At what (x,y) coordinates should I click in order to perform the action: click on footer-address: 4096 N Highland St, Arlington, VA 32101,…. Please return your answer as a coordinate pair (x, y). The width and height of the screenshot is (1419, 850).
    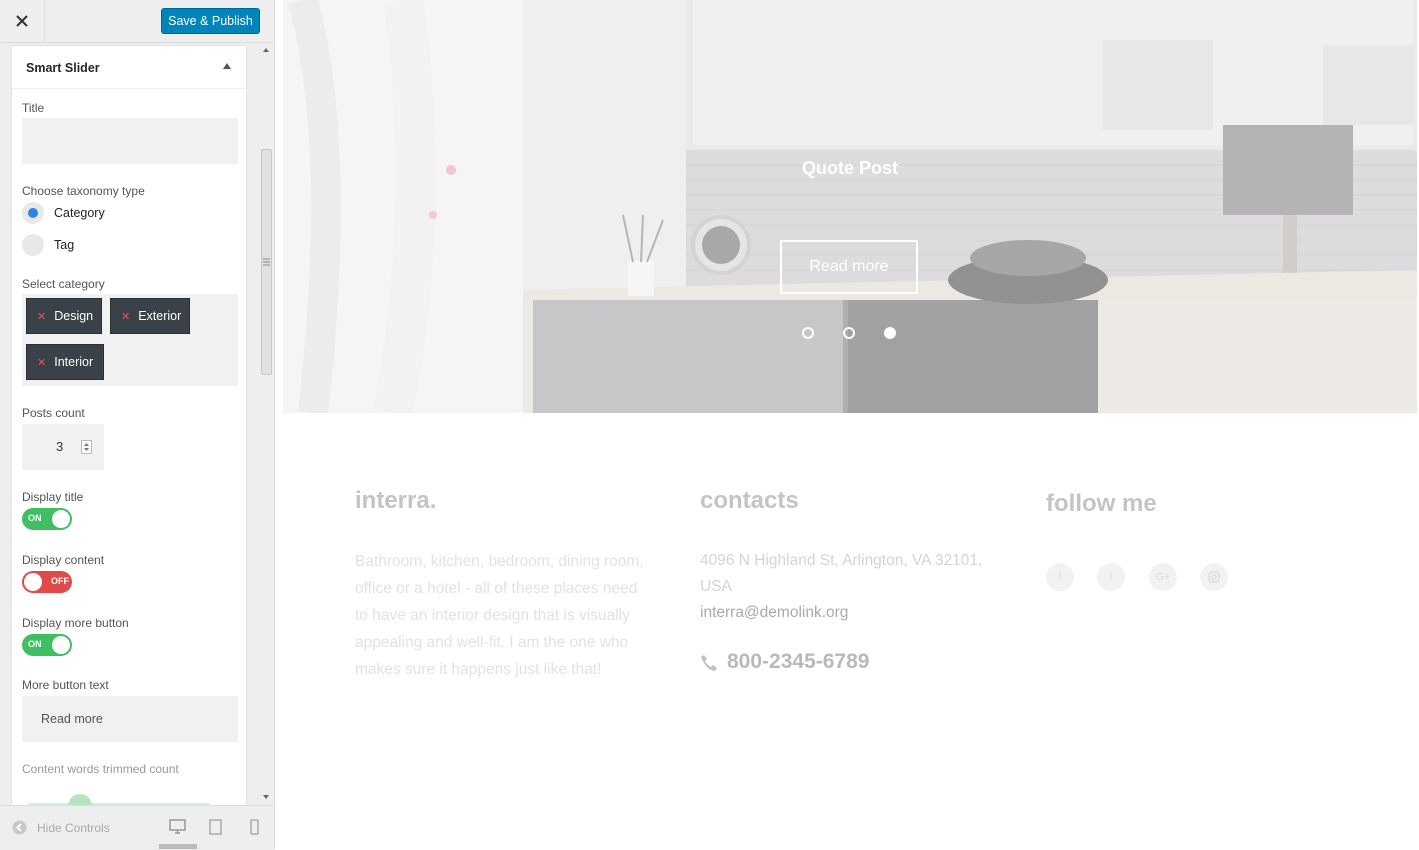
    Looking at the image, I should click on (841, 573).